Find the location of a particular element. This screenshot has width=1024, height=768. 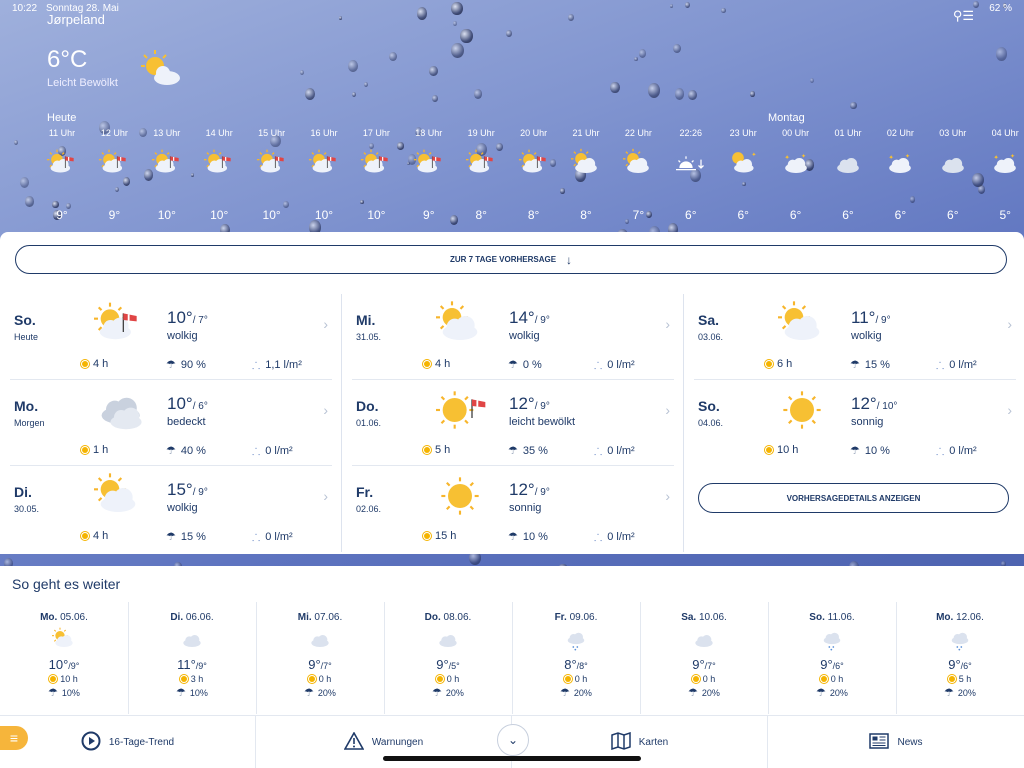

rain-prob-value: 15 % is located at coordinates (193, 536).